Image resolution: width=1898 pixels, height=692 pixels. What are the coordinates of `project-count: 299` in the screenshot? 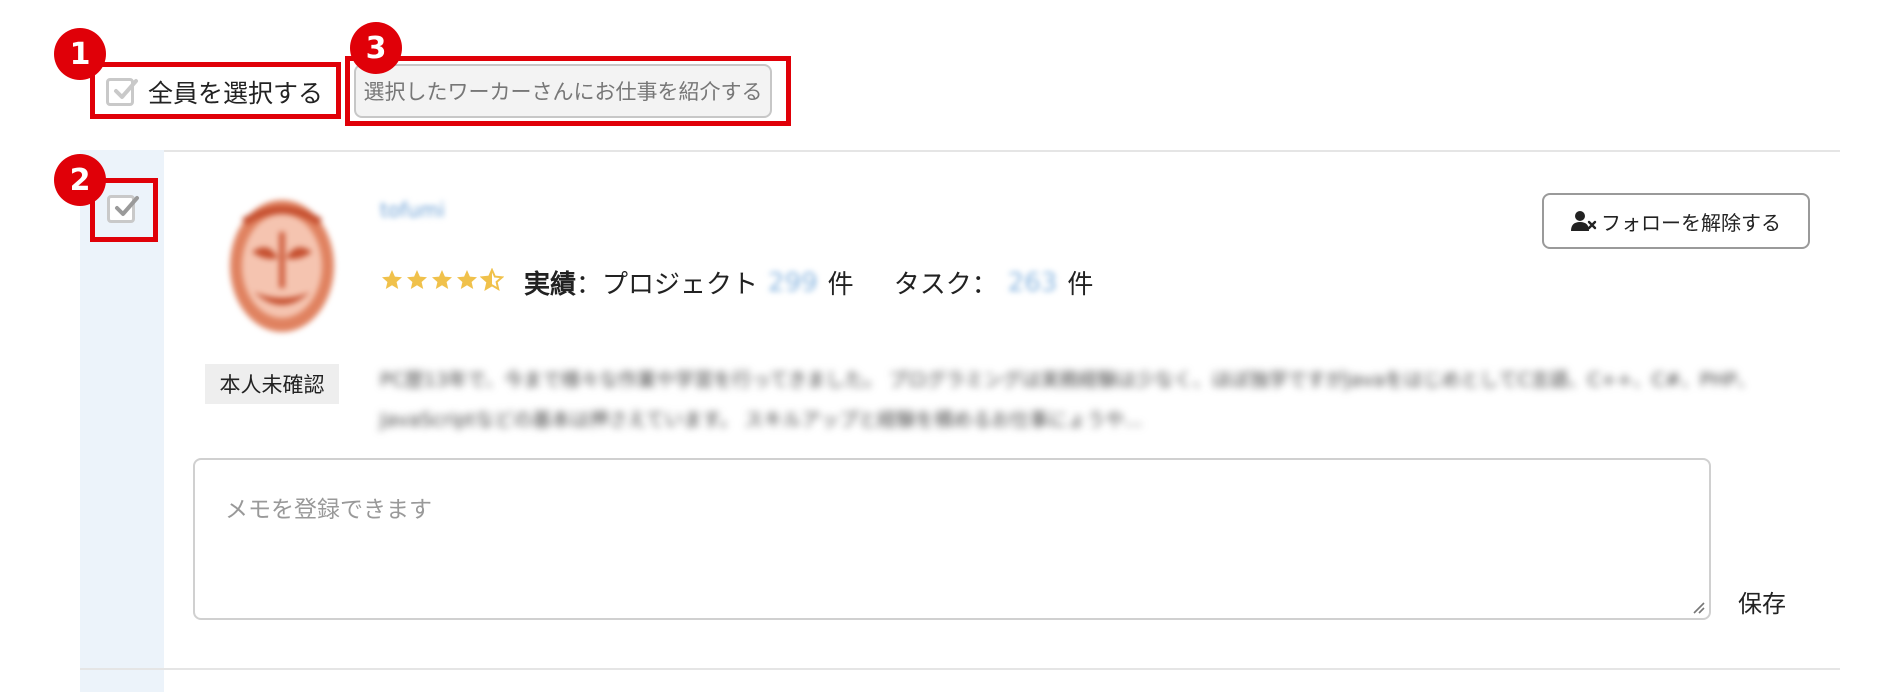 It's located at (793, 282).